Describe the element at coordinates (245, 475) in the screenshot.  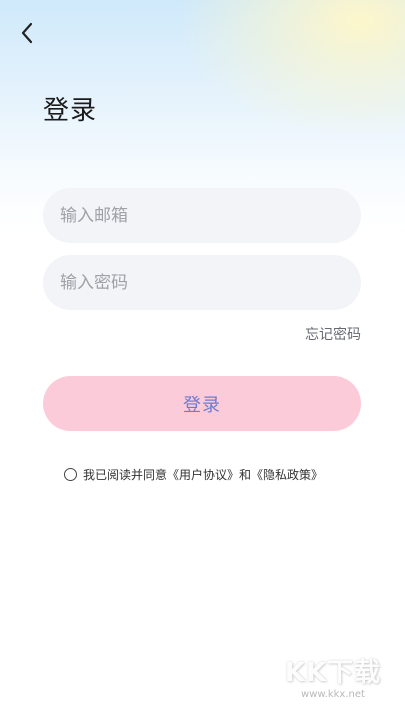
I see `agreement-and: 和` at that location.